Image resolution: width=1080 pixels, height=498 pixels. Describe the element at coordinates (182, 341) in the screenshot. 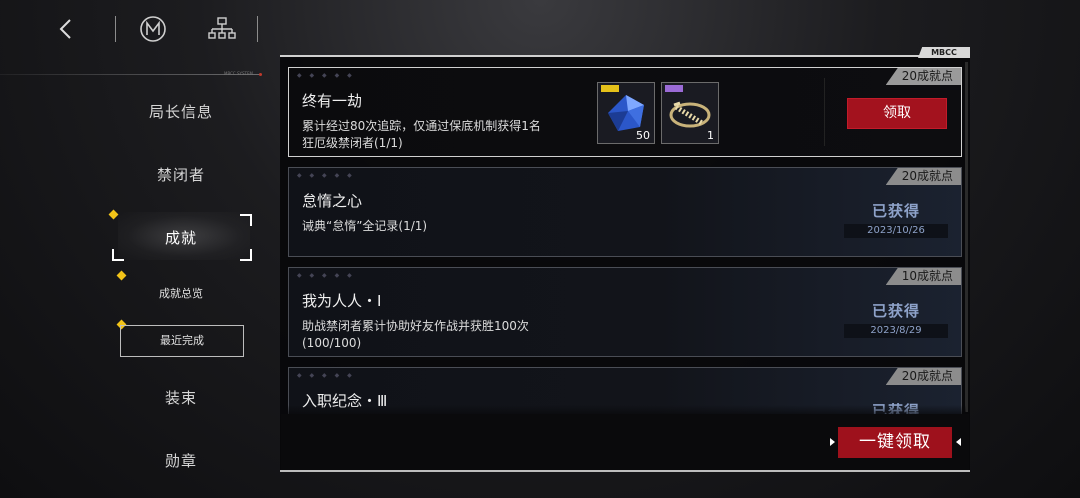

I see `nav-sub-recently-completed: 最近完成` at that location.